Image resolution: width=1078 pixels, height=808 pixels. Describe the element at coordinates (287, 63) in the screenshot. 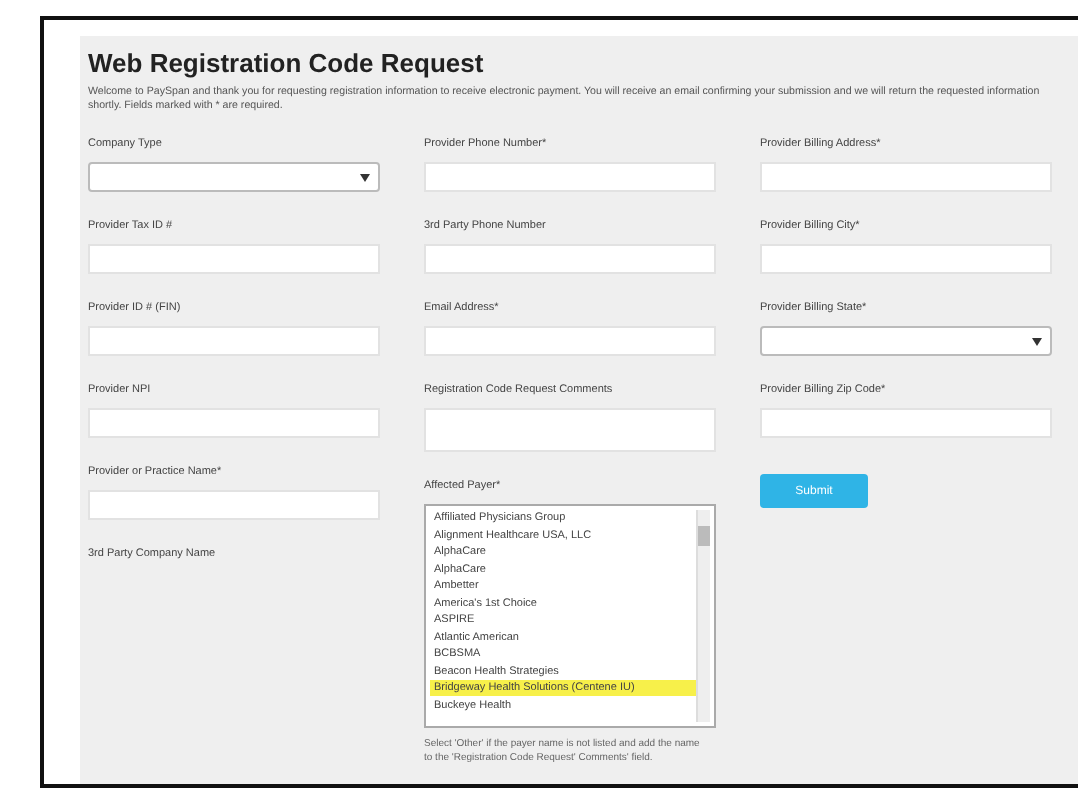

I see `page-title: Web Registration Code Request` at that location.